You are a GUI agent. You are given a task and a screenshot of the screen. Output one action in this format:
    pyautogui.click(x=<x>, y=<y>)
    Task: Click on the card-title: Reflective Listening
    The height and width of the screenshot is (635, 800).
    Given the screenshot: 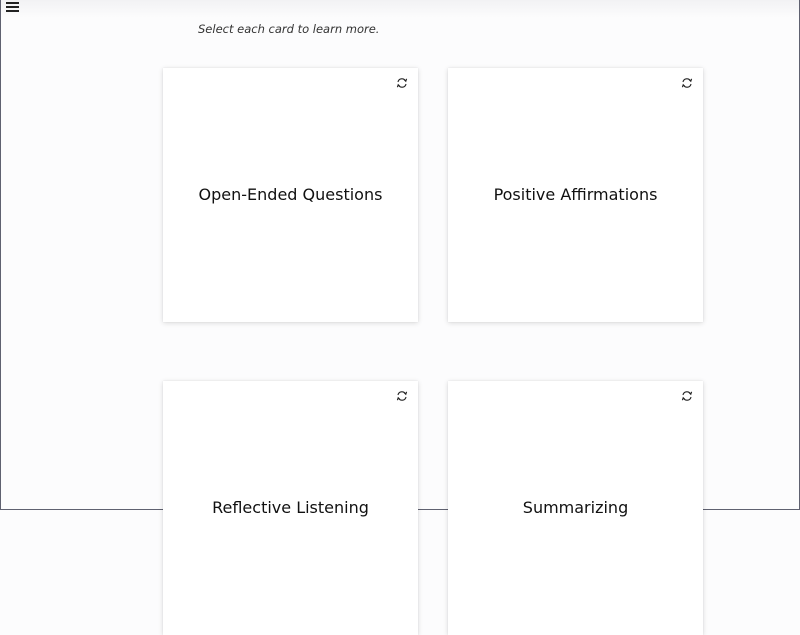 What is the action you would take?
    pyautogui.click(x=290, y=507)
    